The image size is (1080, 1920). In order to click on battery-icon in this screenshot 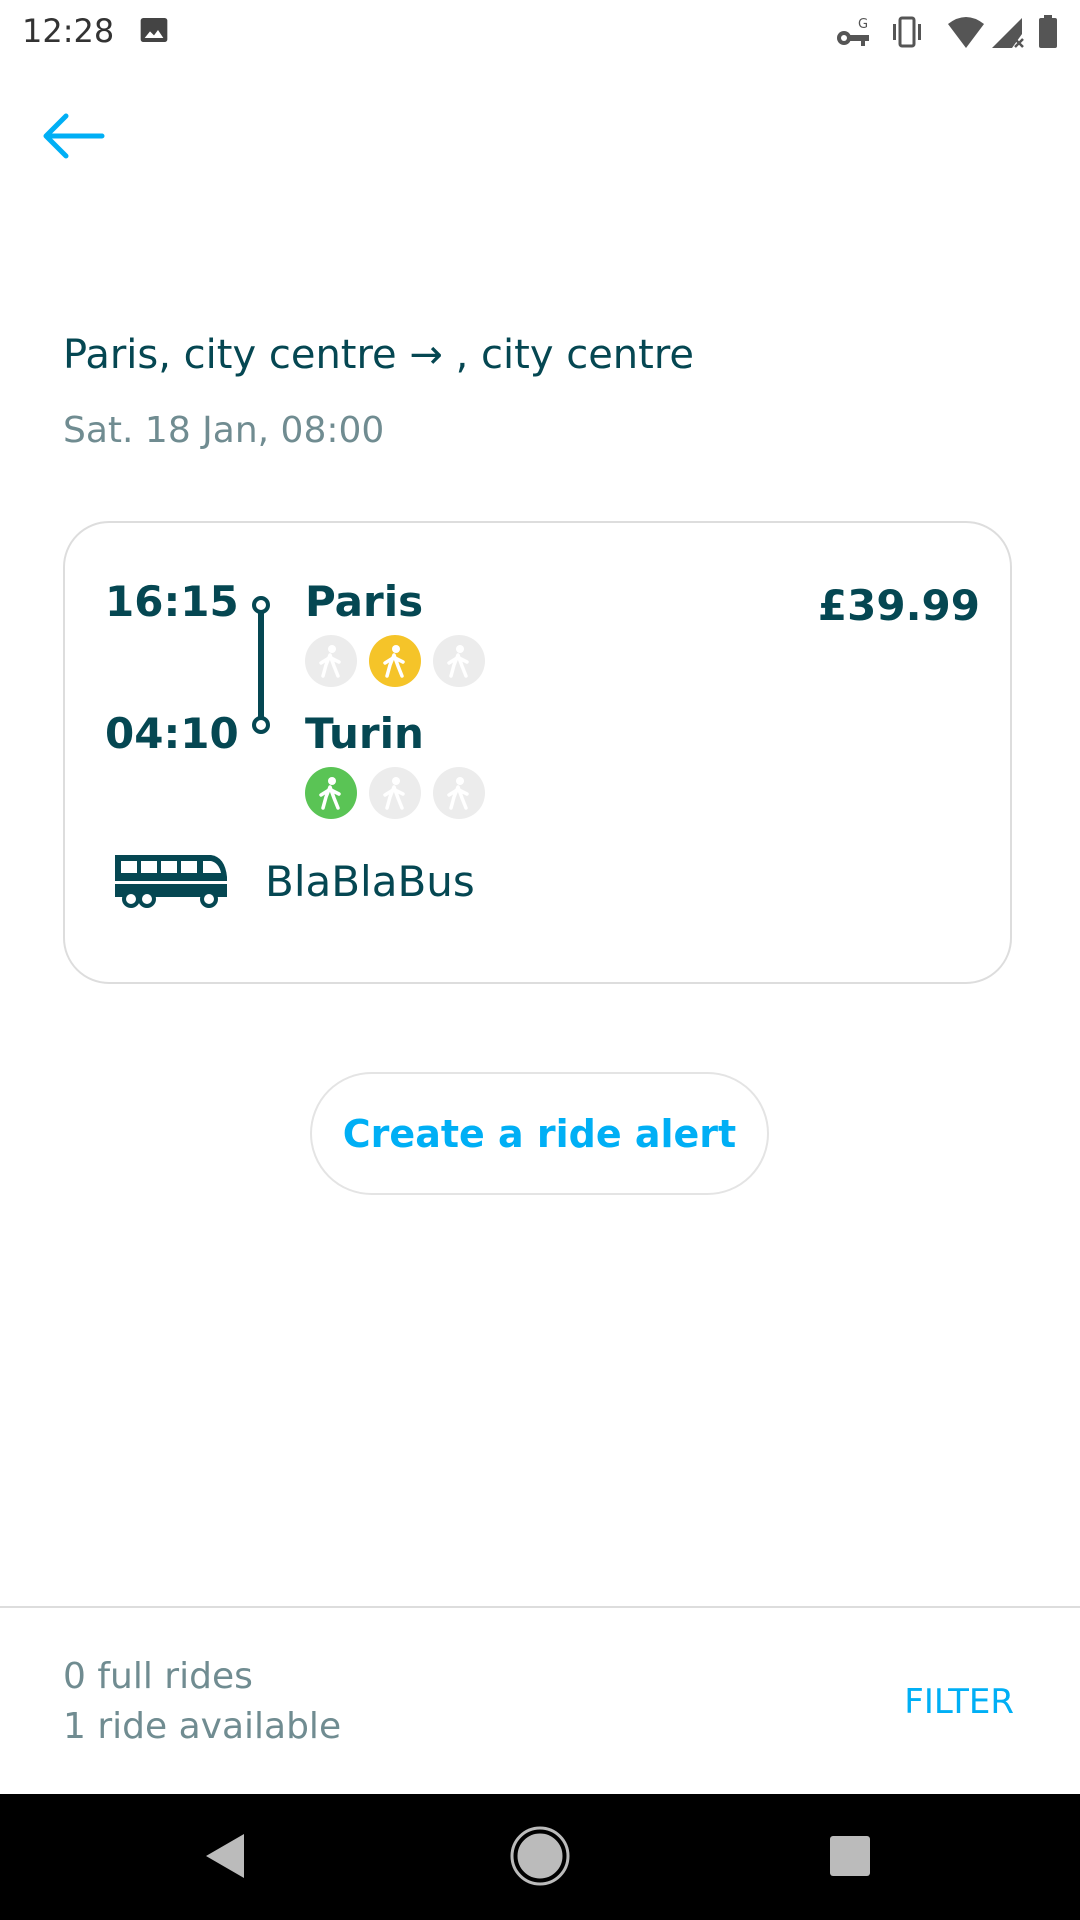, I will do `click(1048, 31)`.